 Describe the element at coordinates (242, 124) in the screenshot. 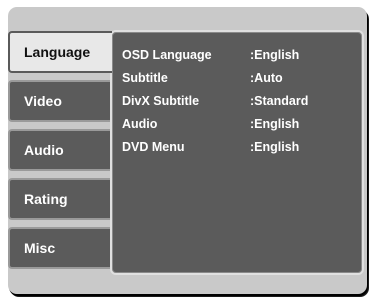

I see `setting-audio: Audio :English` at that location.